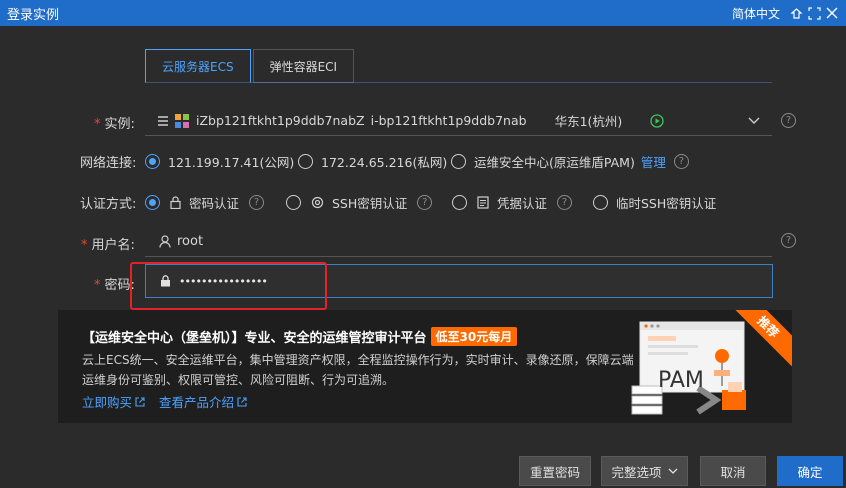 Image resolution: width=846 pixels, height=488 pixels. Describe the element at coordinates (303, 66) in the screenshot. I see `tab-eci: 弹性容器ECI` at that location.